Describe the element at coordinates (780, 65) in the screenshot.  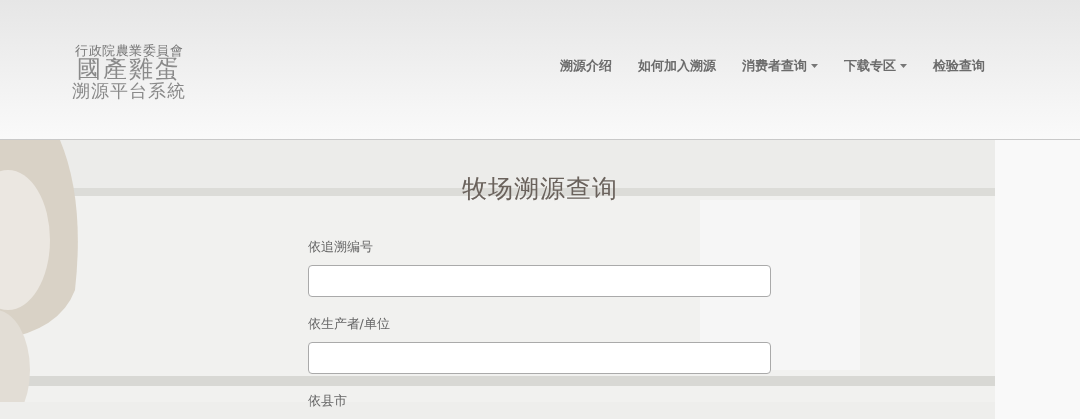
I see `nav-dropdown: 消费者查询` at that location.